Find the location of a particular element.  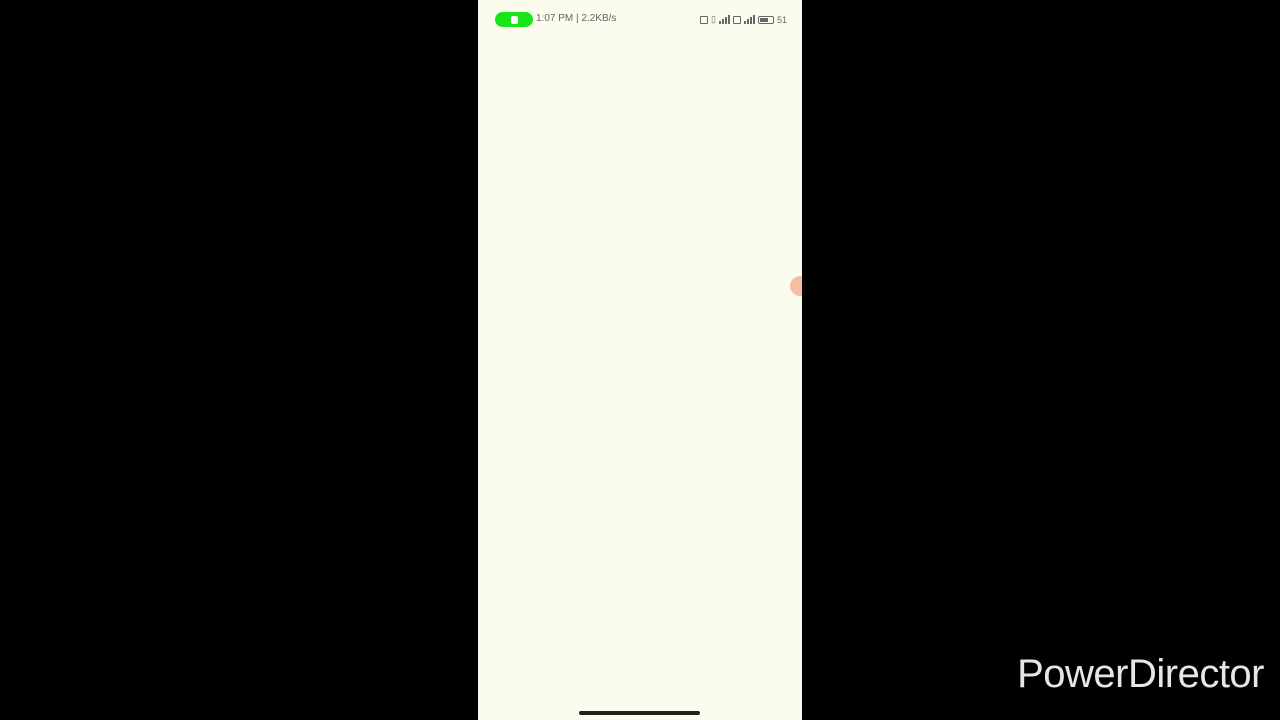

sim-icon is located at coordinates (736, 19).